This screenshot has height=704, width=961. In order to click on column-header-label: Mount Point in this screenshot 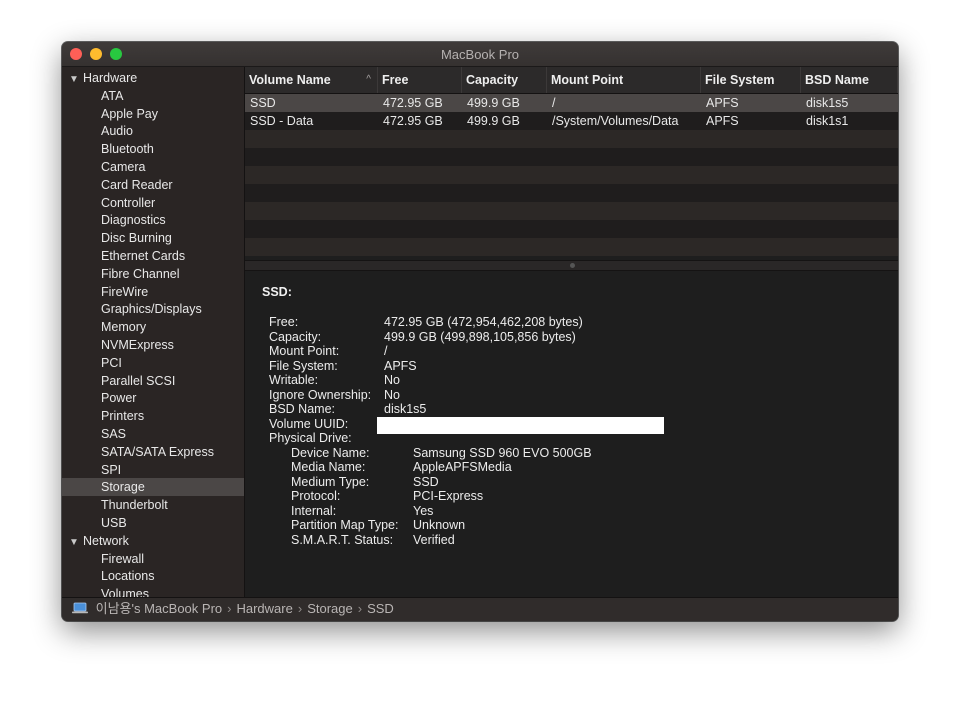, I will do `click(587, 80)`.